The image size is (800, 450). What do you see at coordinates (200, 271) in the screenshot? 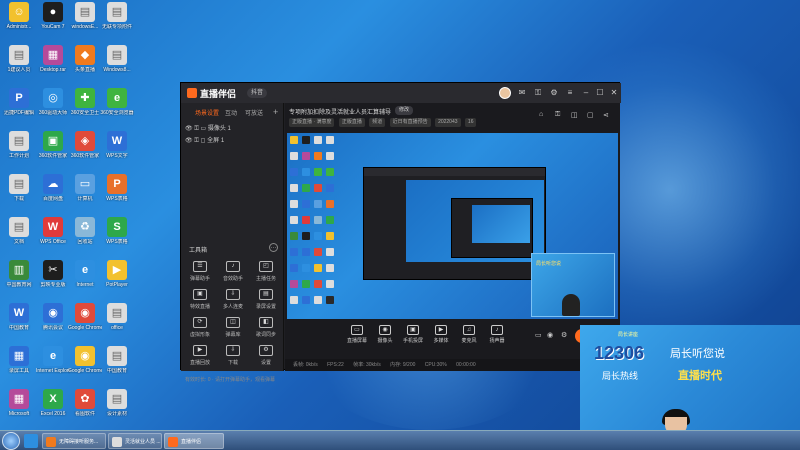
I see `toolbox-item: ☰ 弹幕助手` at bounding box center [200, 271].